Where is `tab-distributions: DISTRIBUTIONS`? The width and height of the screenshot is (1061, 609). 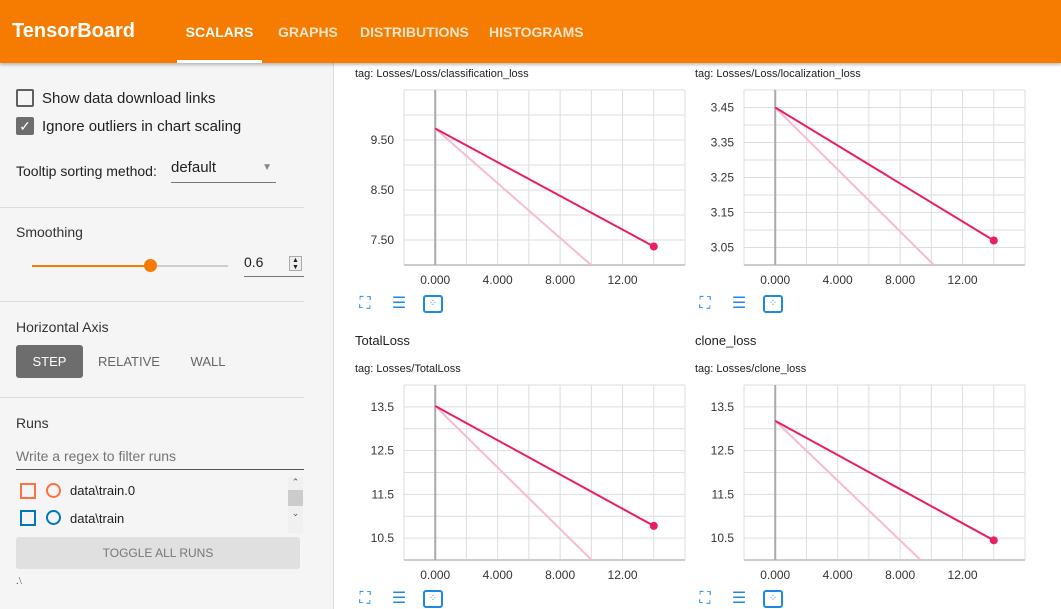 tab-distributions: DISTRIBUTIONS is located at coordinates (414, 43).